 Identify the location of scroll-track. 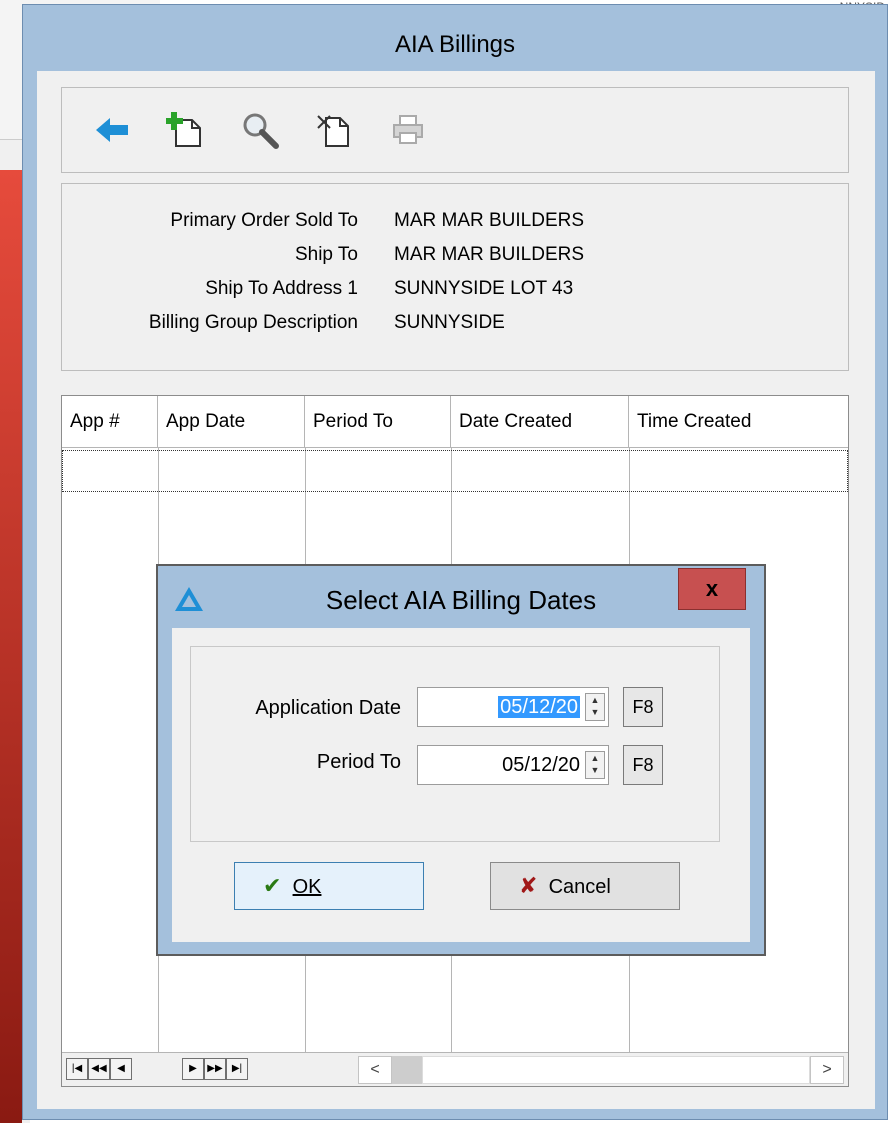
(616, 1070).